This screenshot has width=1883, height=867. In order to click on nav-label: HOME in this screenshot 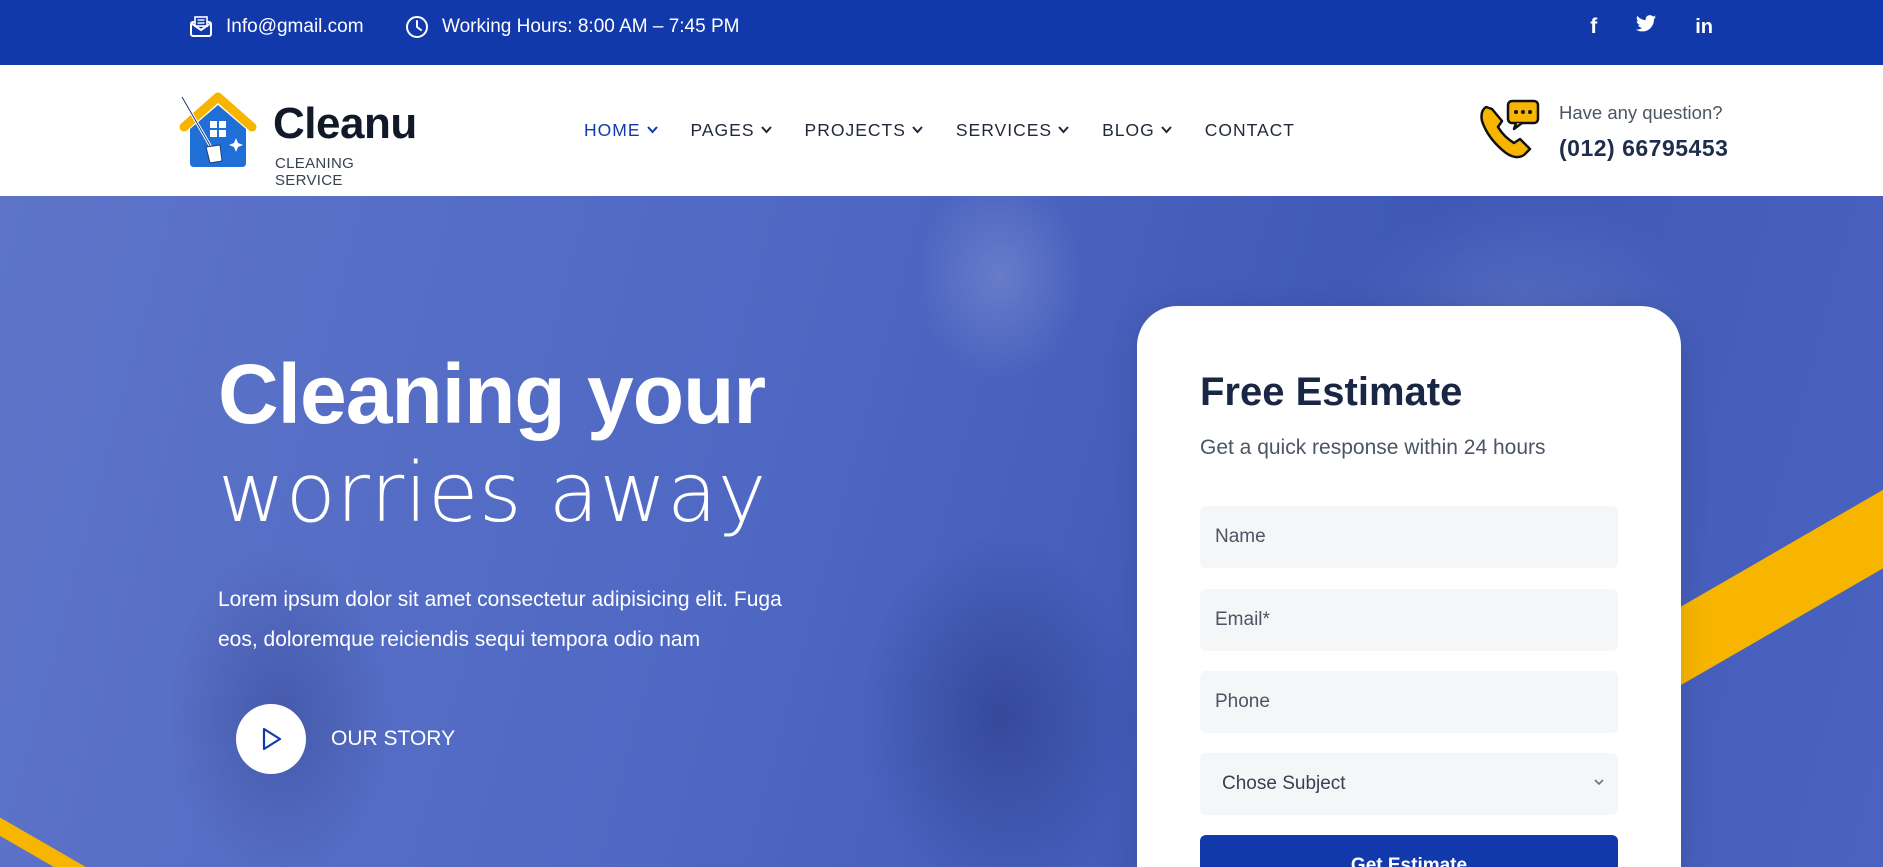, I will do `click(612, 130)`.